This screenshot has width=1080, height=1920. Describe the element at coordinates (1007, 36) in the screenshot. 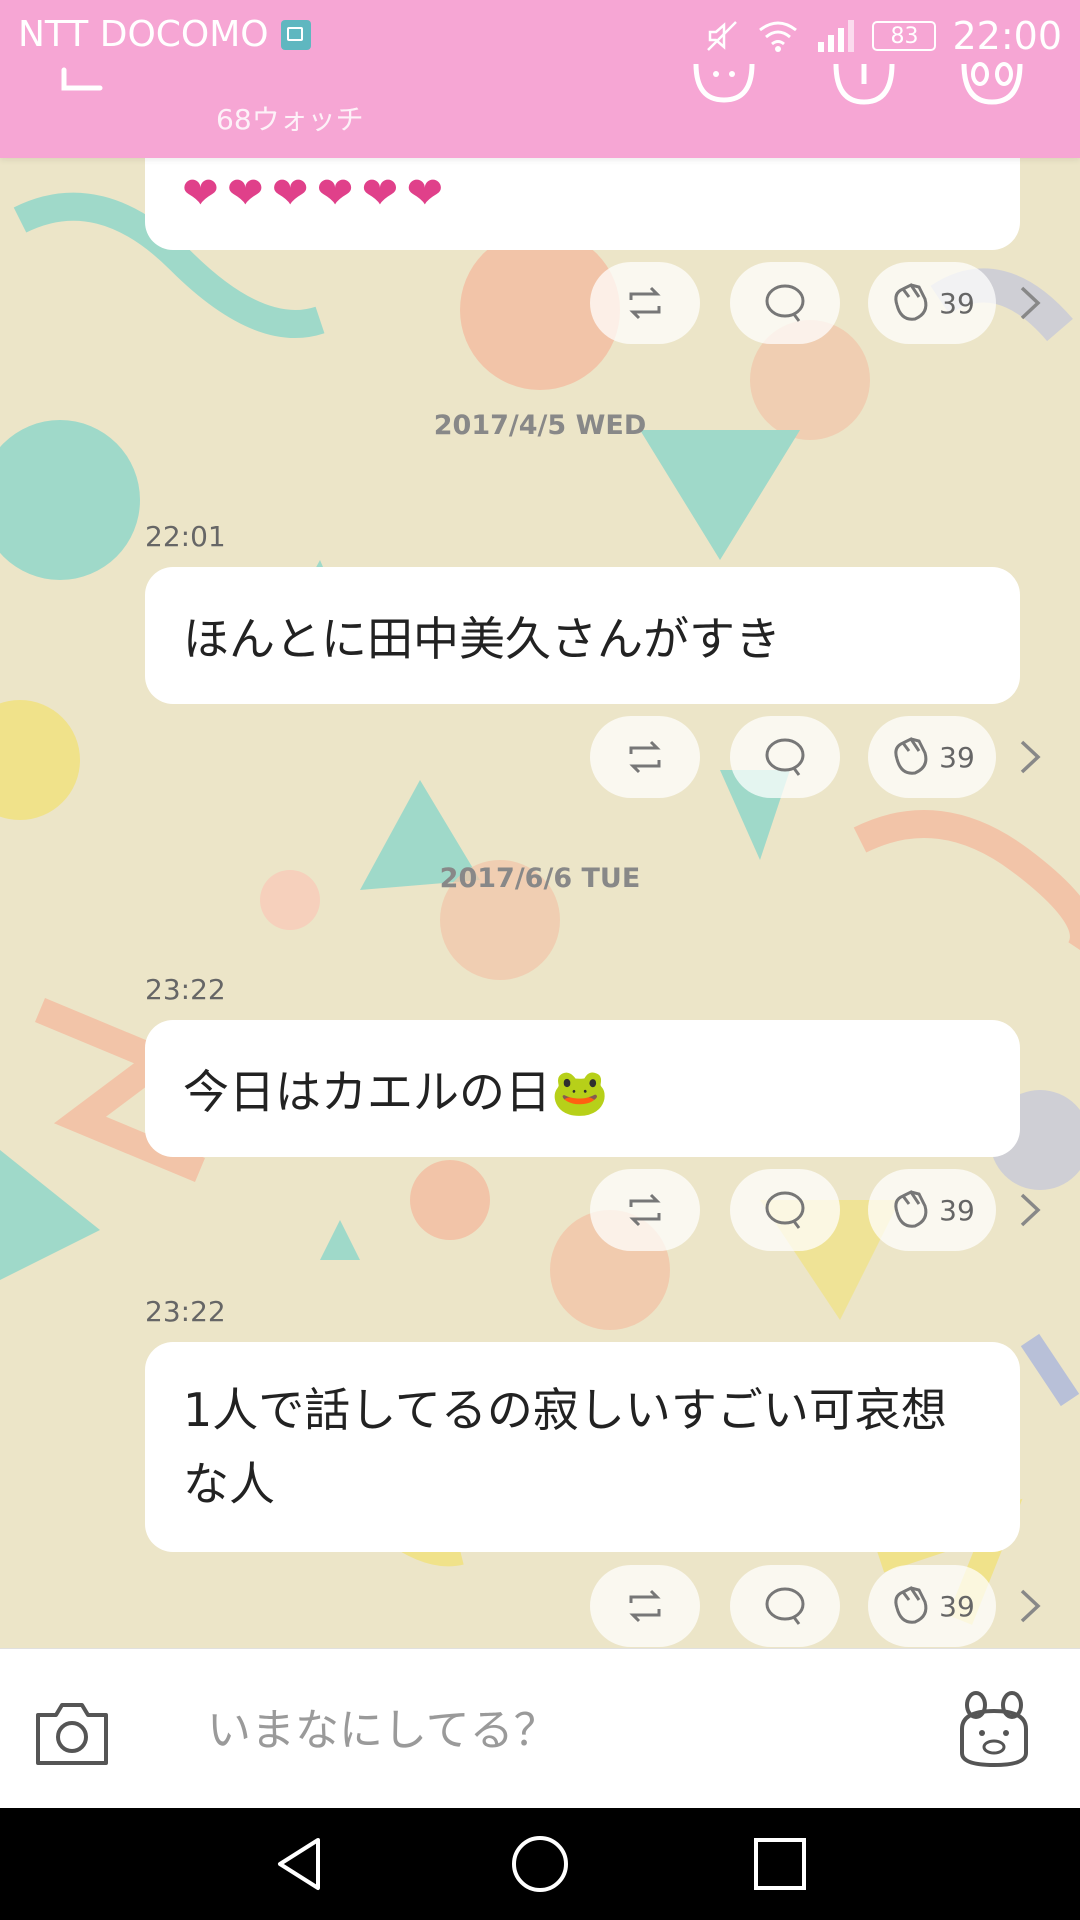

I see `clock: 22:00` at that location.